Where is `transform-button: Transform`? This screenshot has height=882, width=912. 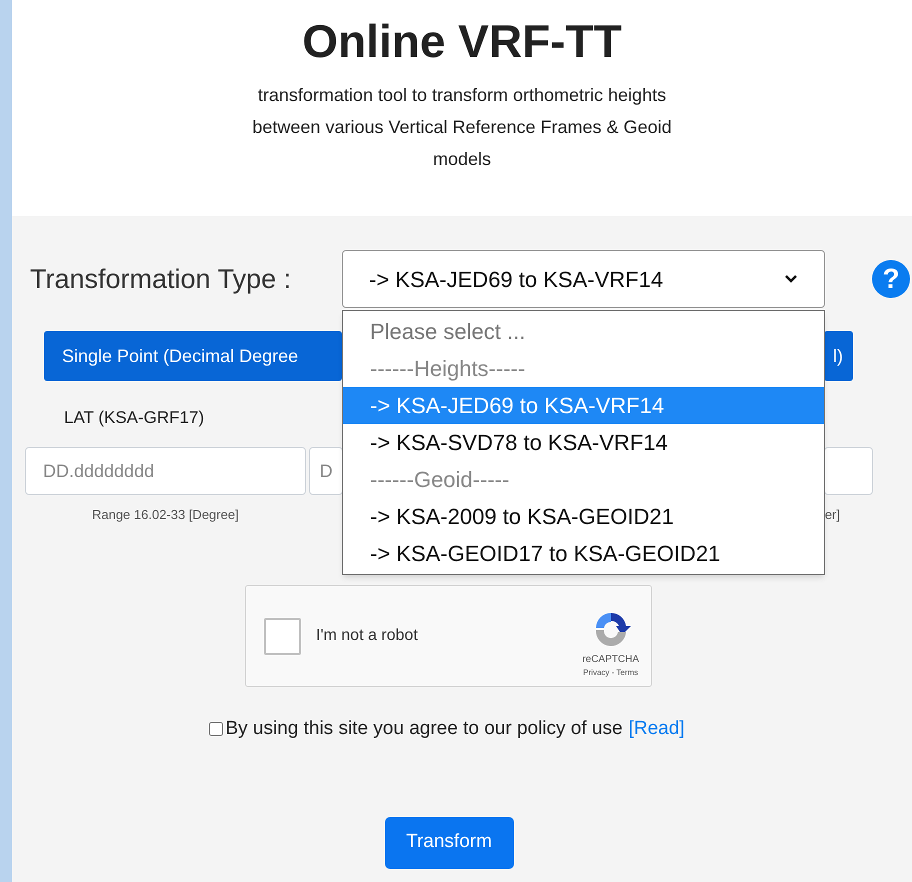 transform-button: Transform is located at coordinates (449, 842).